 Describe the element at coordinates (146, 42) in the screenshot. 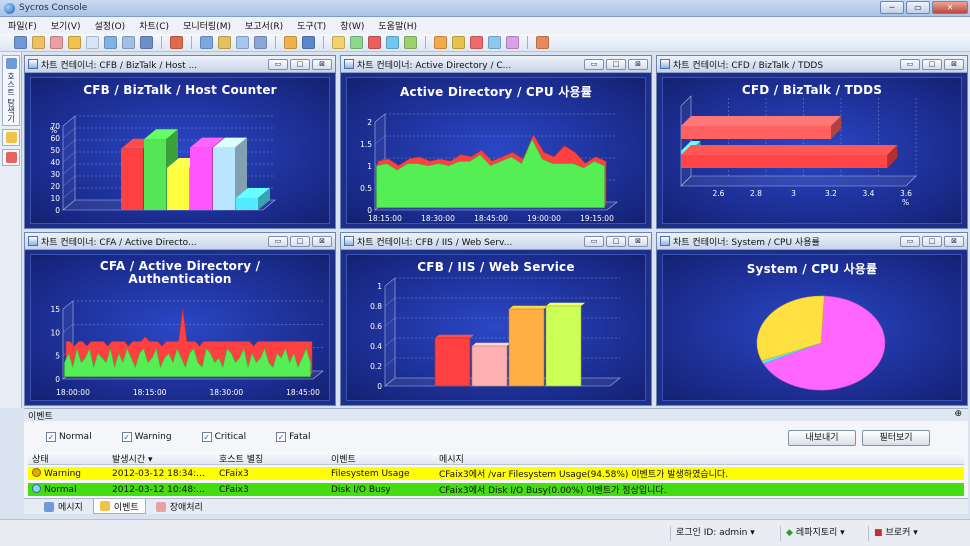

I see `server-icon` at that location.